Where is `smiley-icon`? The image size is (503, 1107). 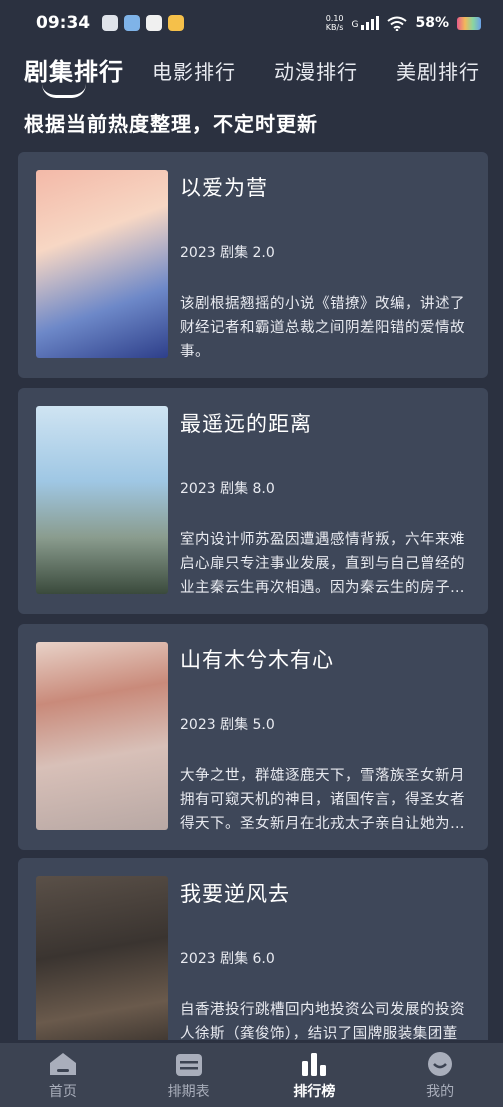 smiley-icon is located at coordinates (440, 1064).